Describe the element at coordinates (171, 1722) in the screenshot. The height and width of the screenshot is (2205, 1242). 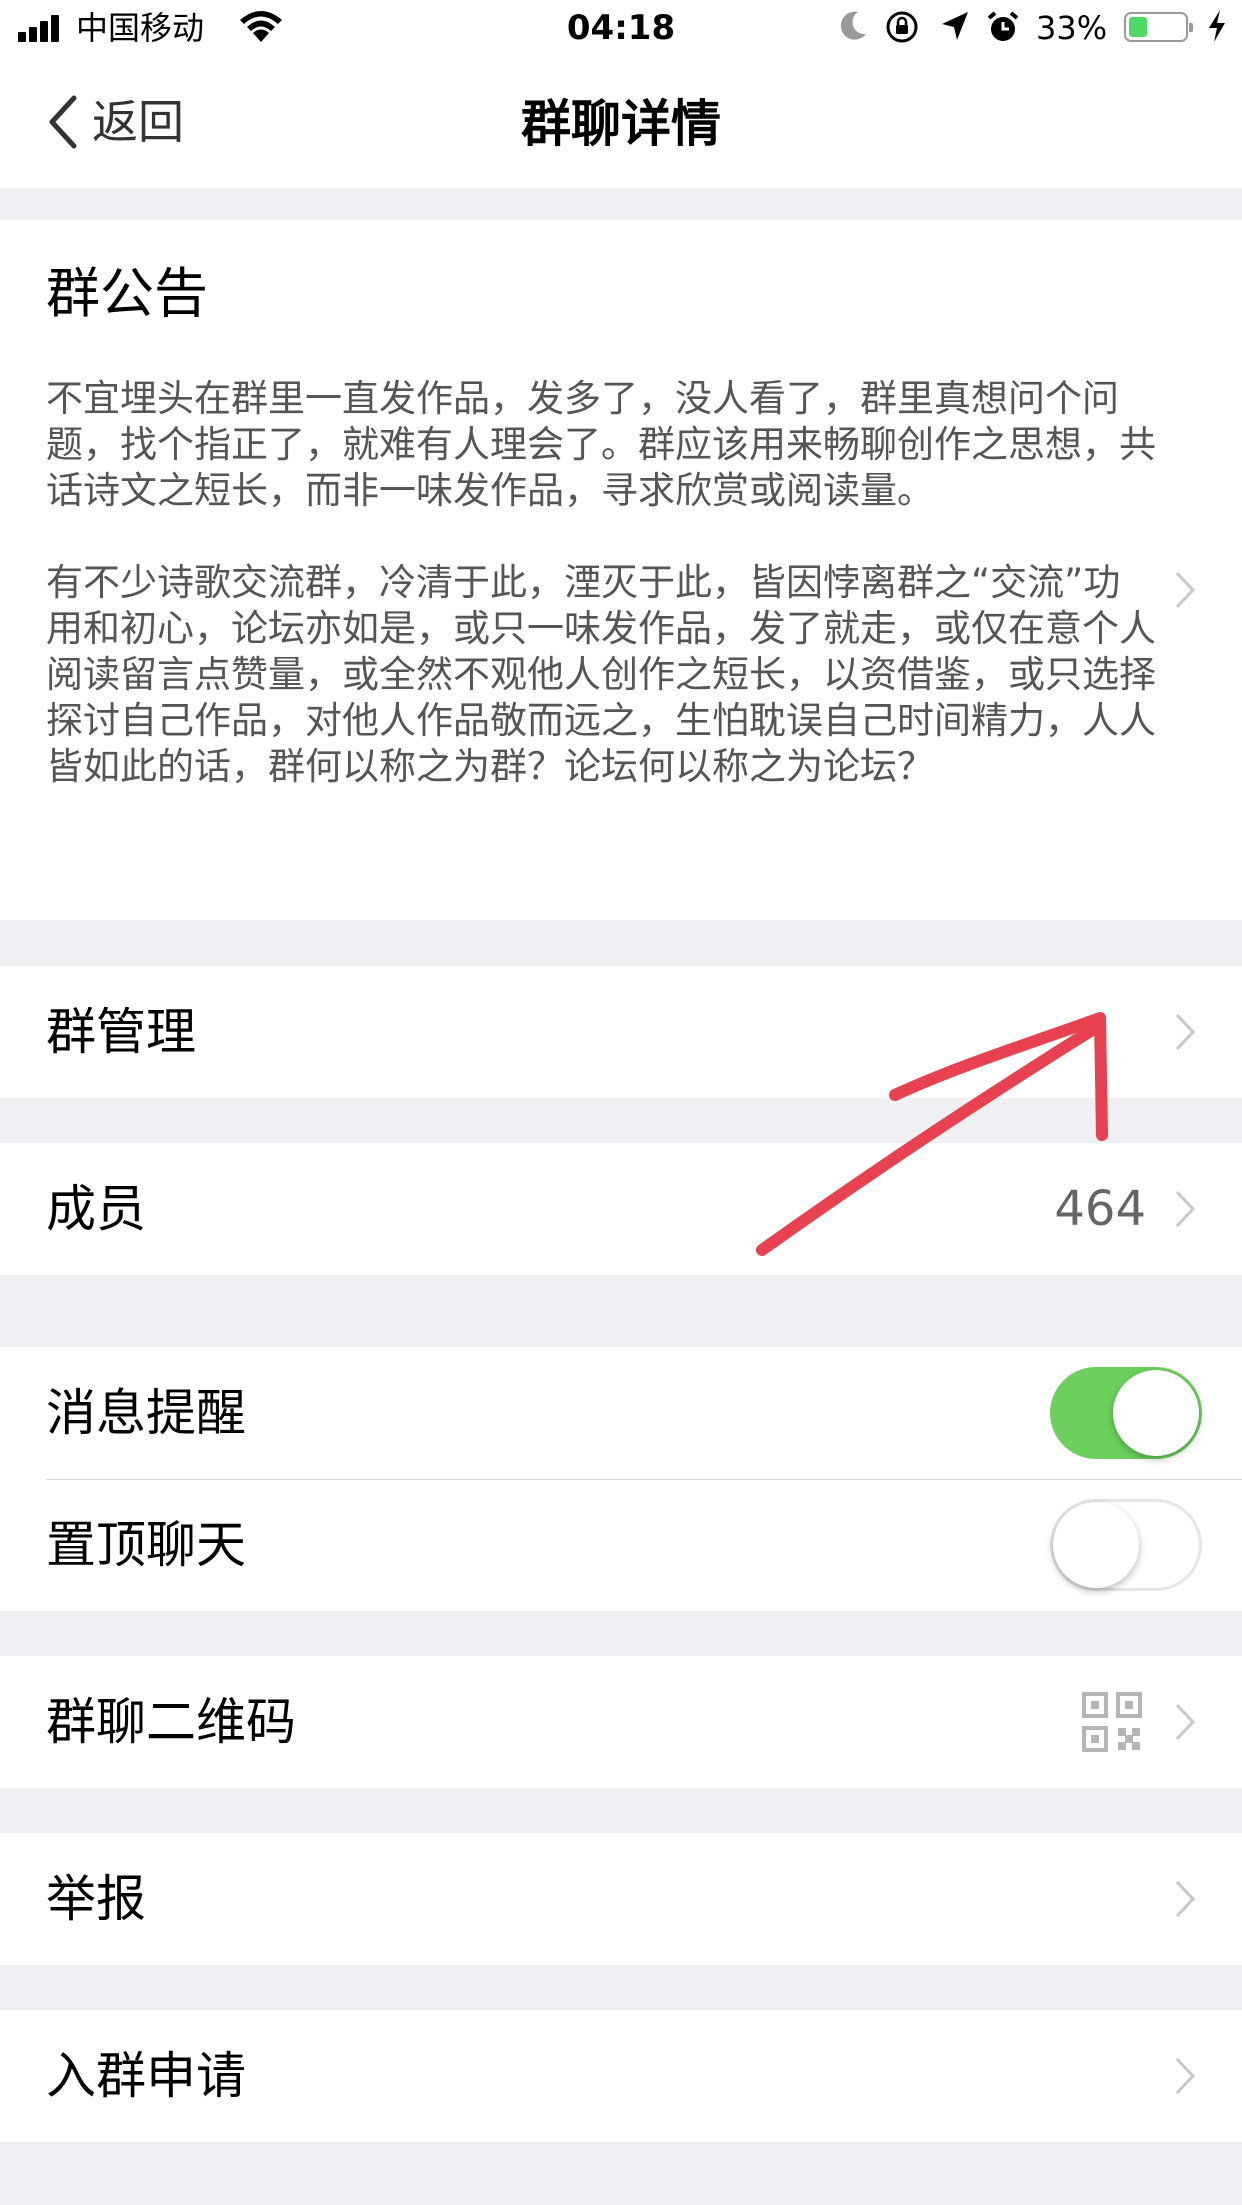
I see `group-qr-label: 群聊二维码` at that location.